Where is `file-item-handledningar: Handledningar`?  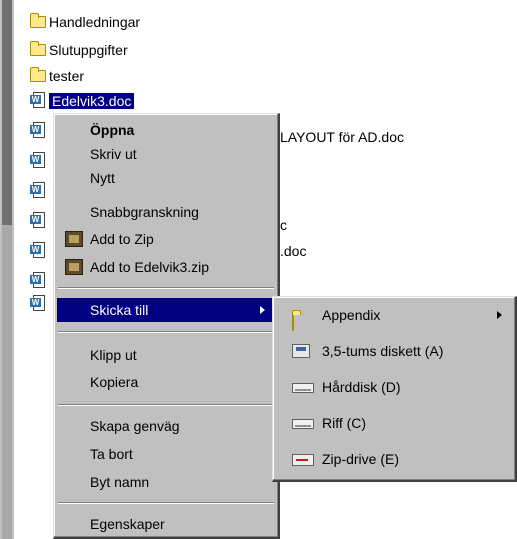 file-item-handledningar: Handledningar is located at coordinates (85, 22).